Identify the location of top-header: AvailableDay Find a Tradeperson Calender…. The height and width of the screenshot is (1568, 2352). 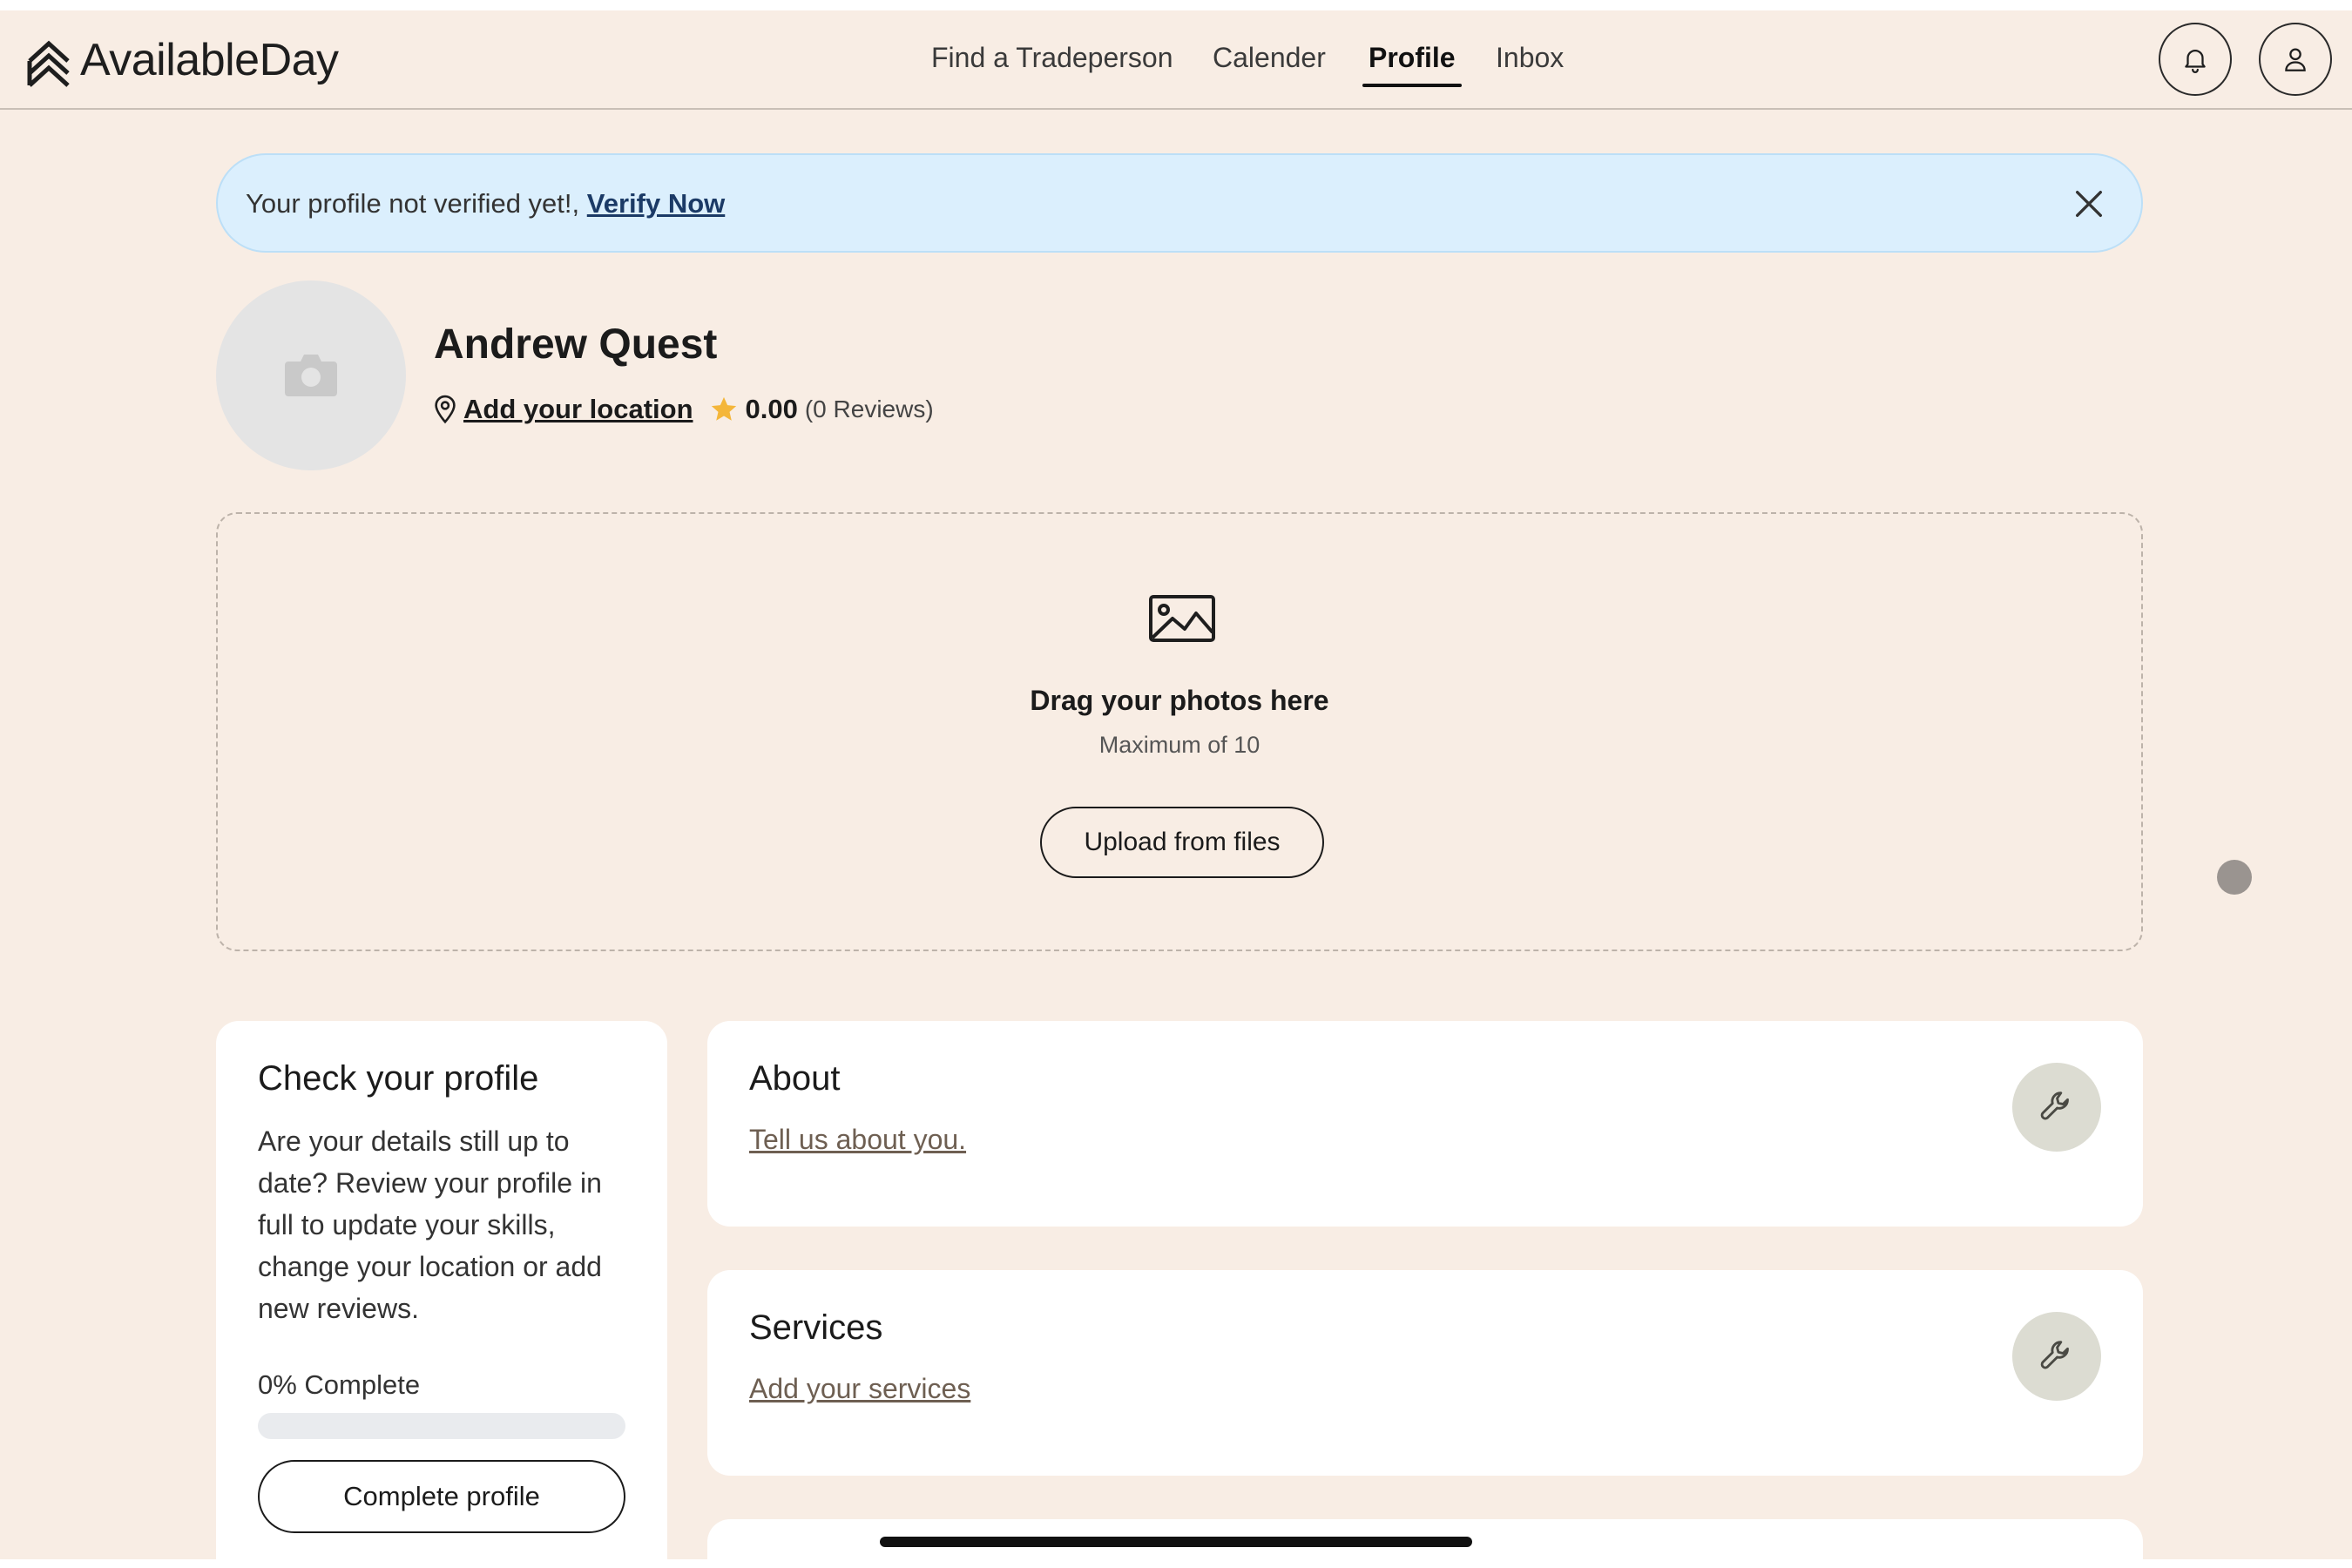
(1176, 60).